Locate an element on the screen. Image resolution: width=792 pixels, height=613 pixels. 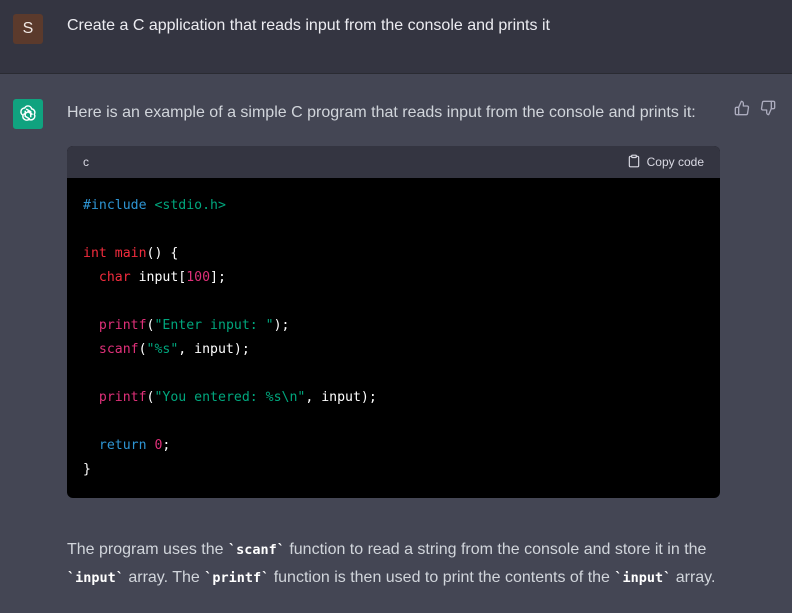
openai-logo-icon is located at coordinates (28, 114).